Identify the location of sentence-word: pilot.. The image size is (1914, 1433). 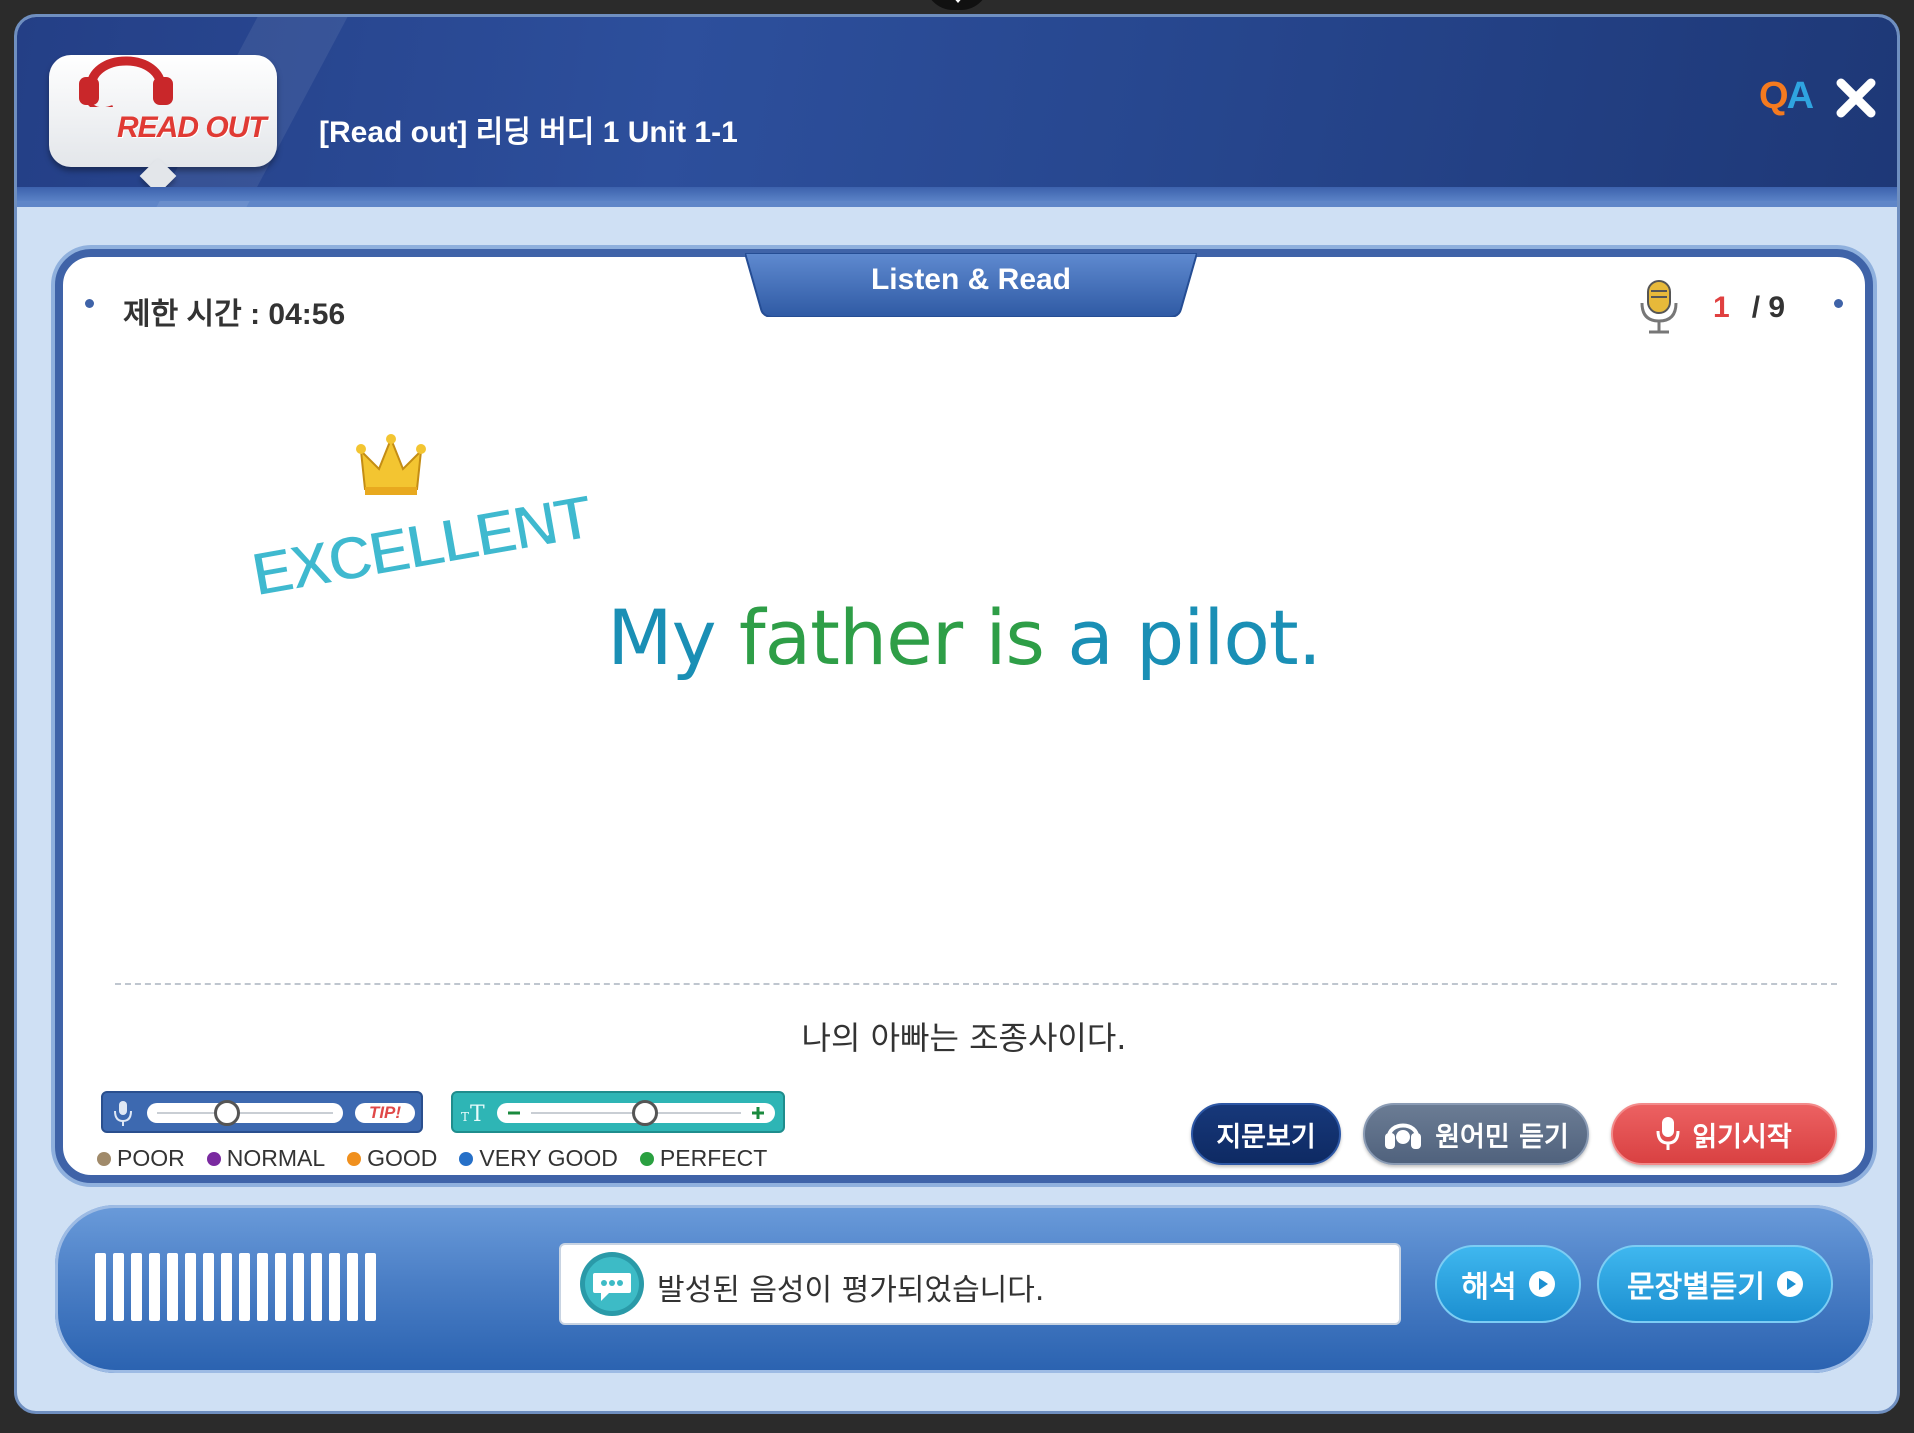
(1228, 637).